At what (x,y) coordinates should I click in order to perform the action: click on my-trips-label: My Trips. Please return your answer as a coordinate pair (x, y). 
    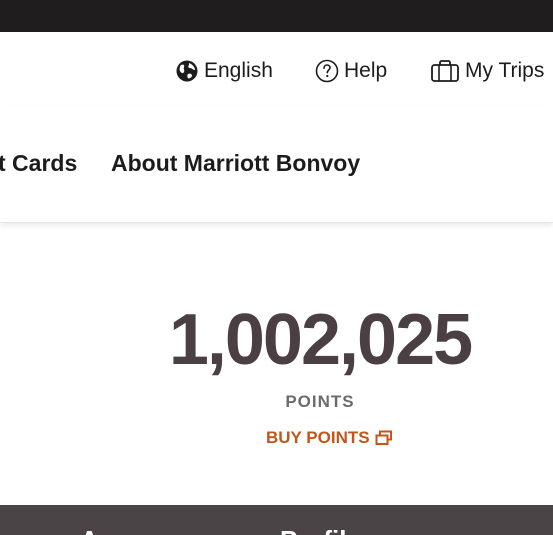
    Looking at the image, I should click on (505, 70).